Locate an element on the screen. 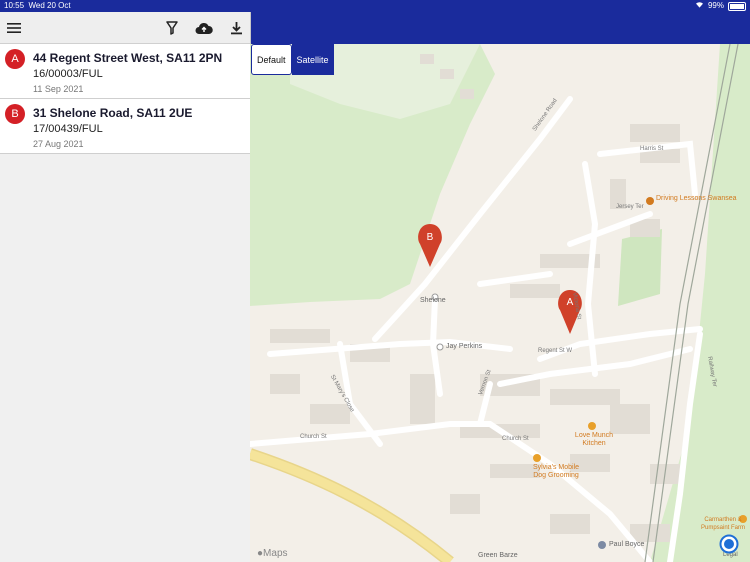 This screenshot has height=562, width=750. major-road is located at coordinates (352, 505).